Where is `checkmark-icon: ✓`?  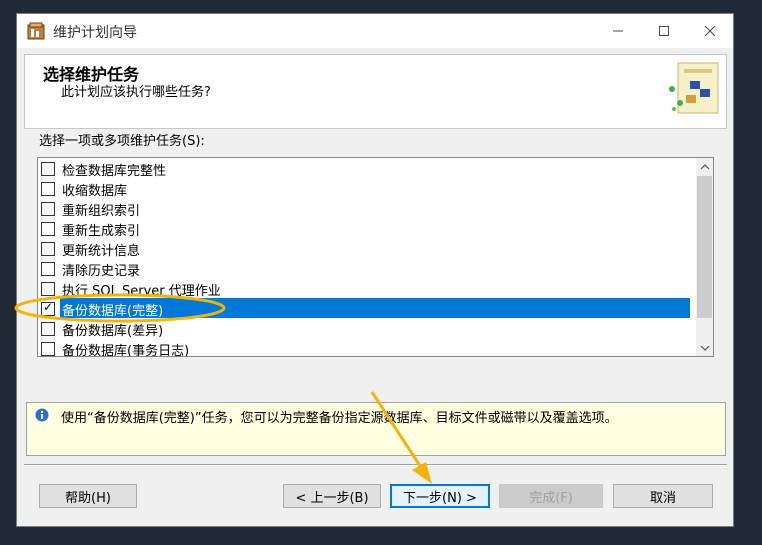 checkmark-icon: ✓ is located at coordinates (48, 307).